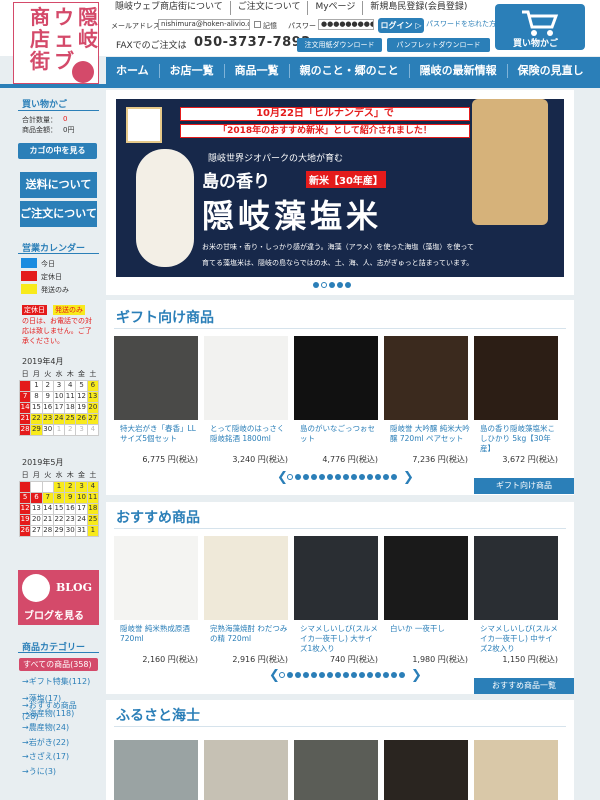 This screenshot has width=600, height=800. Describe the element at coordinates (59, 385) in the screenshot. I see `calendar-day: 3` at that location.